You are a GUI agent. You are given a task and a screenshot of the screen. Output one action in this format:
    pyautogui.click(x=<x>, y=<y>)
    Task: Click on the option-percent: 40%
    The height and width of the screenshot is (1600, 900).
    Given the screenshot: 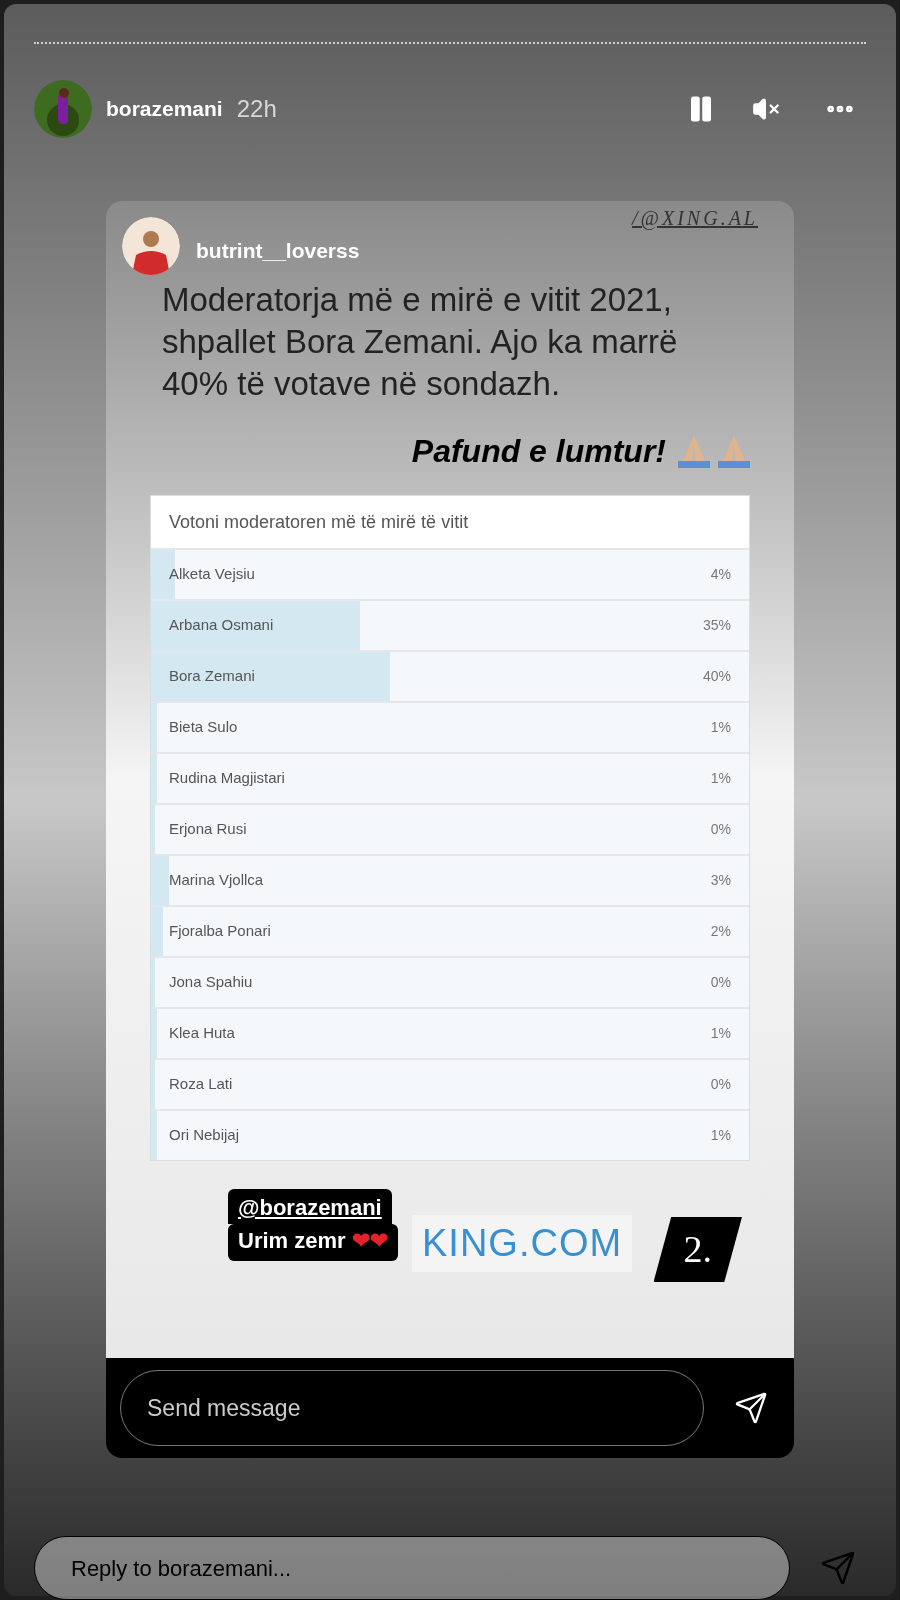 What is the action you would take?
    pyautogui.click(x=716, y=676)
    